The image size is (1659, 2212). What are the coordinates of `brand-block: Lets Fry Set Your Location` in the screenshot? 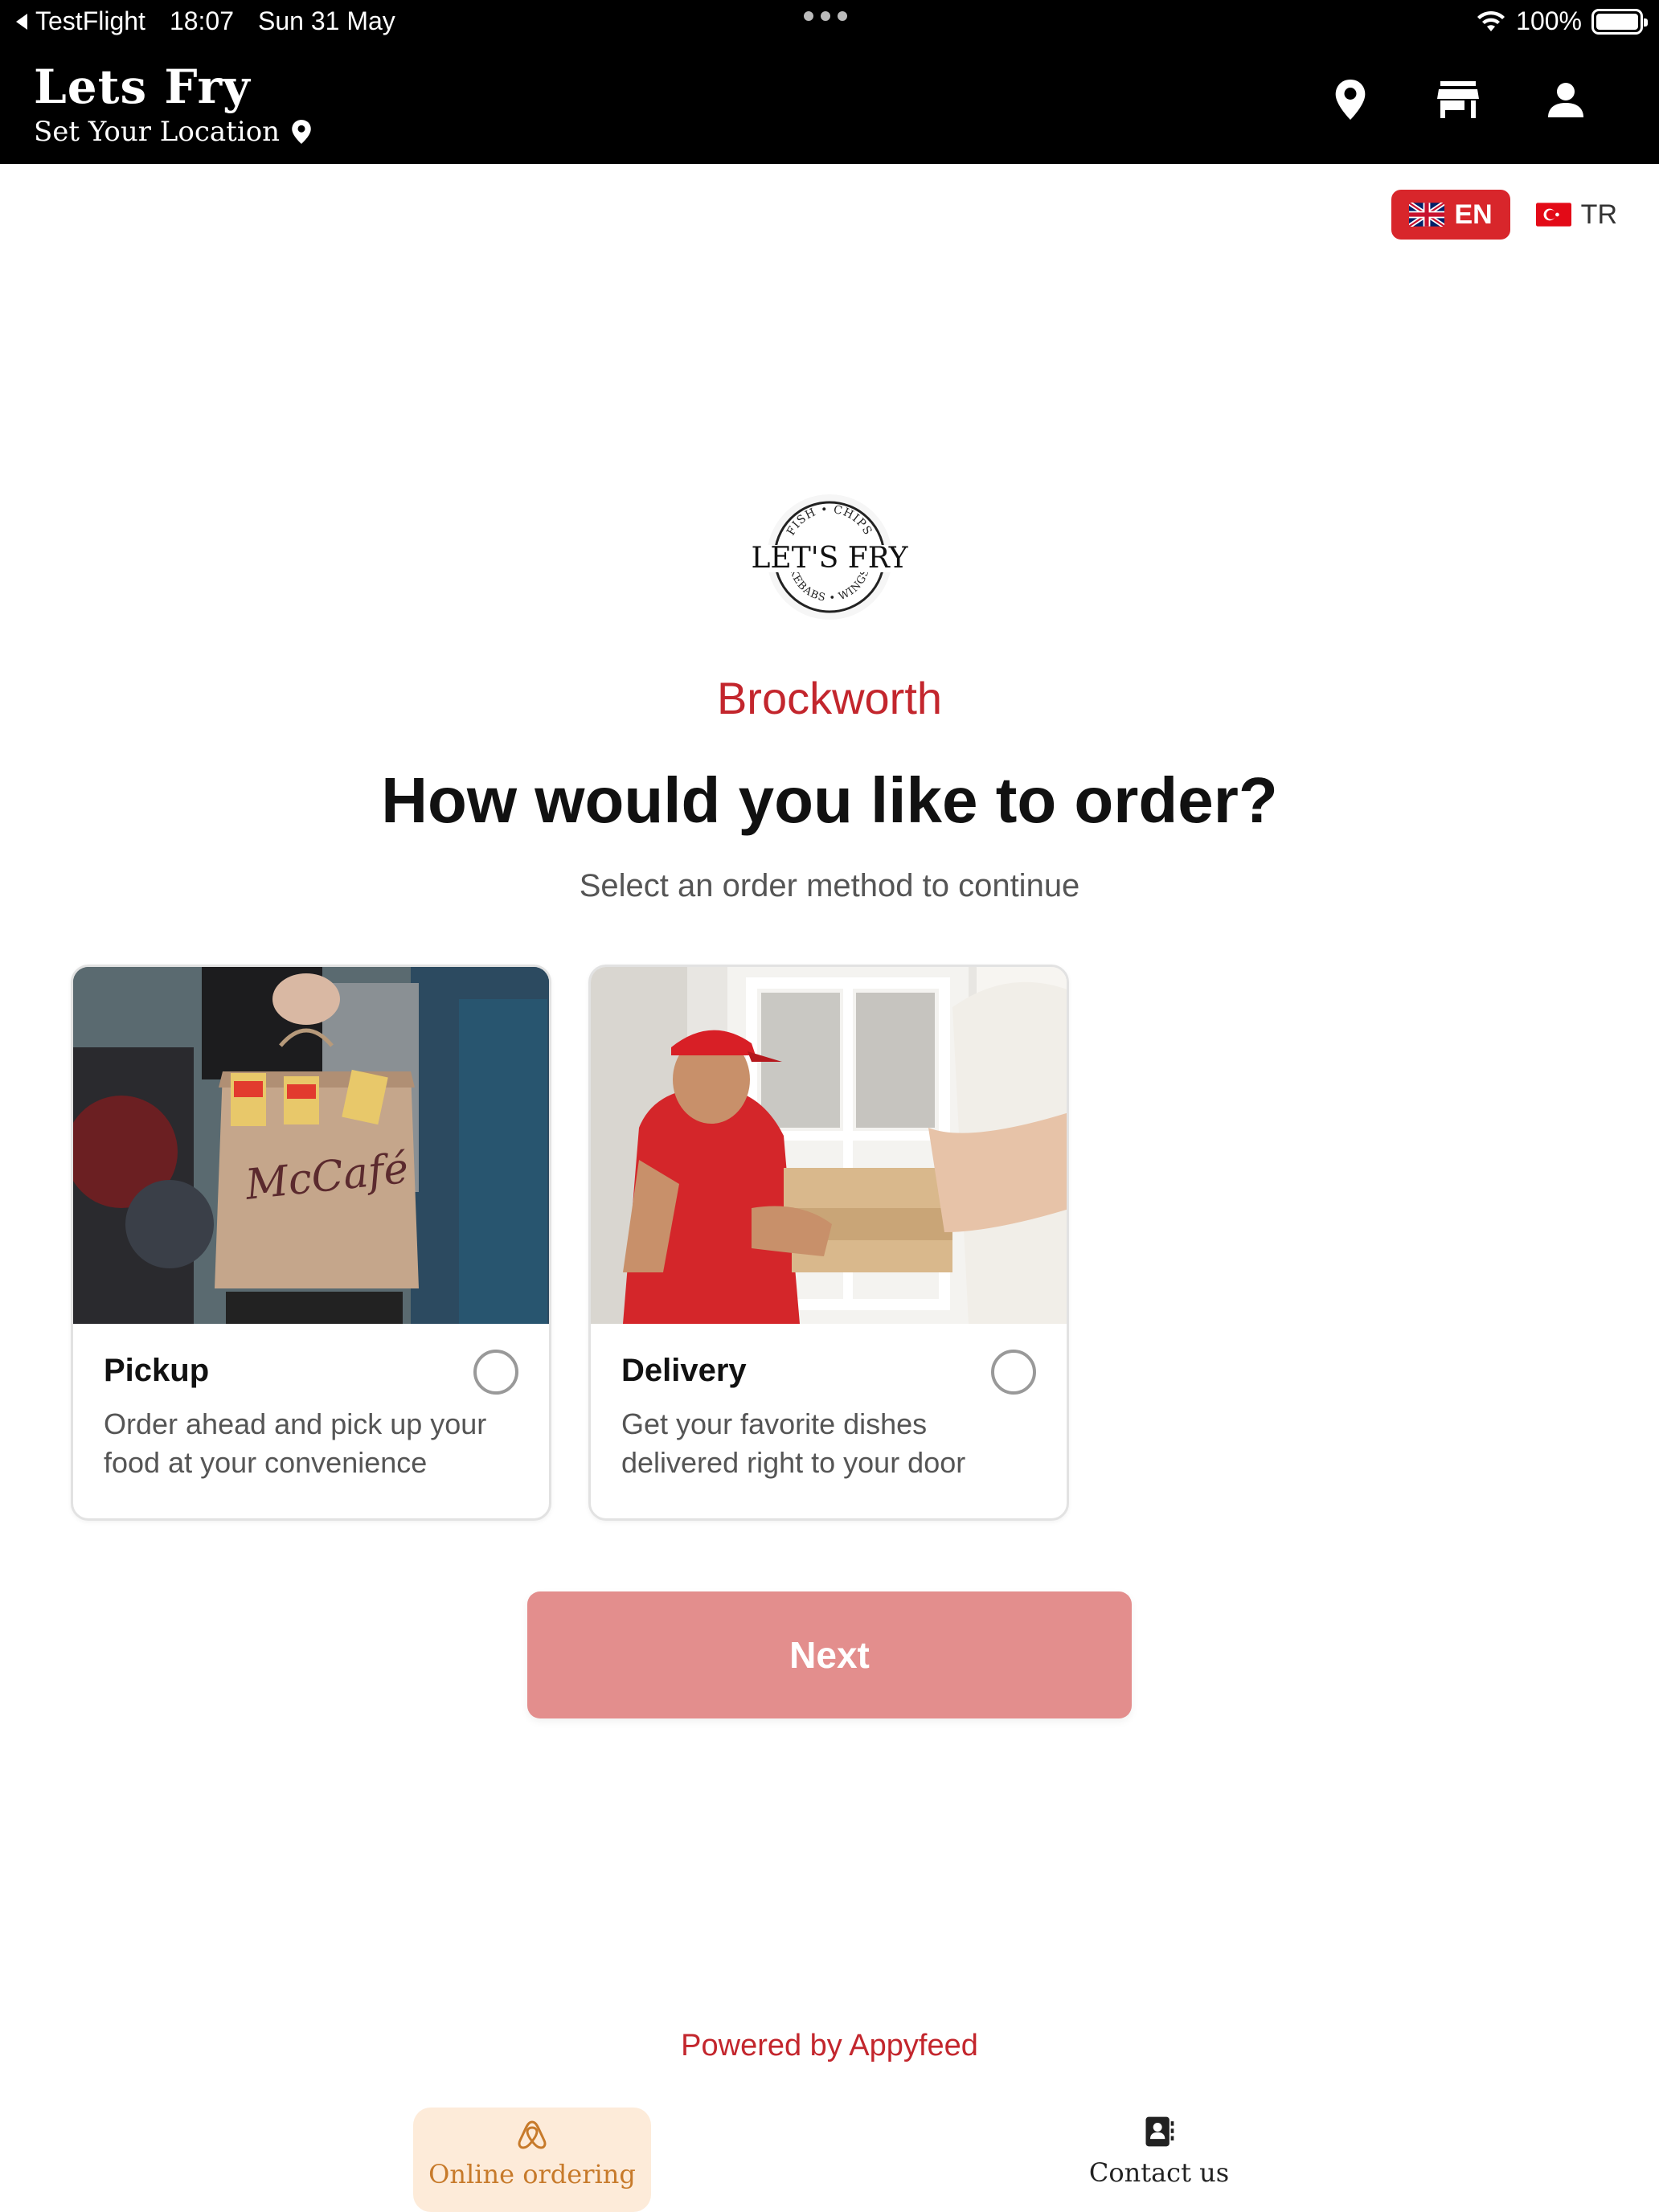 It's located at (173, 103).